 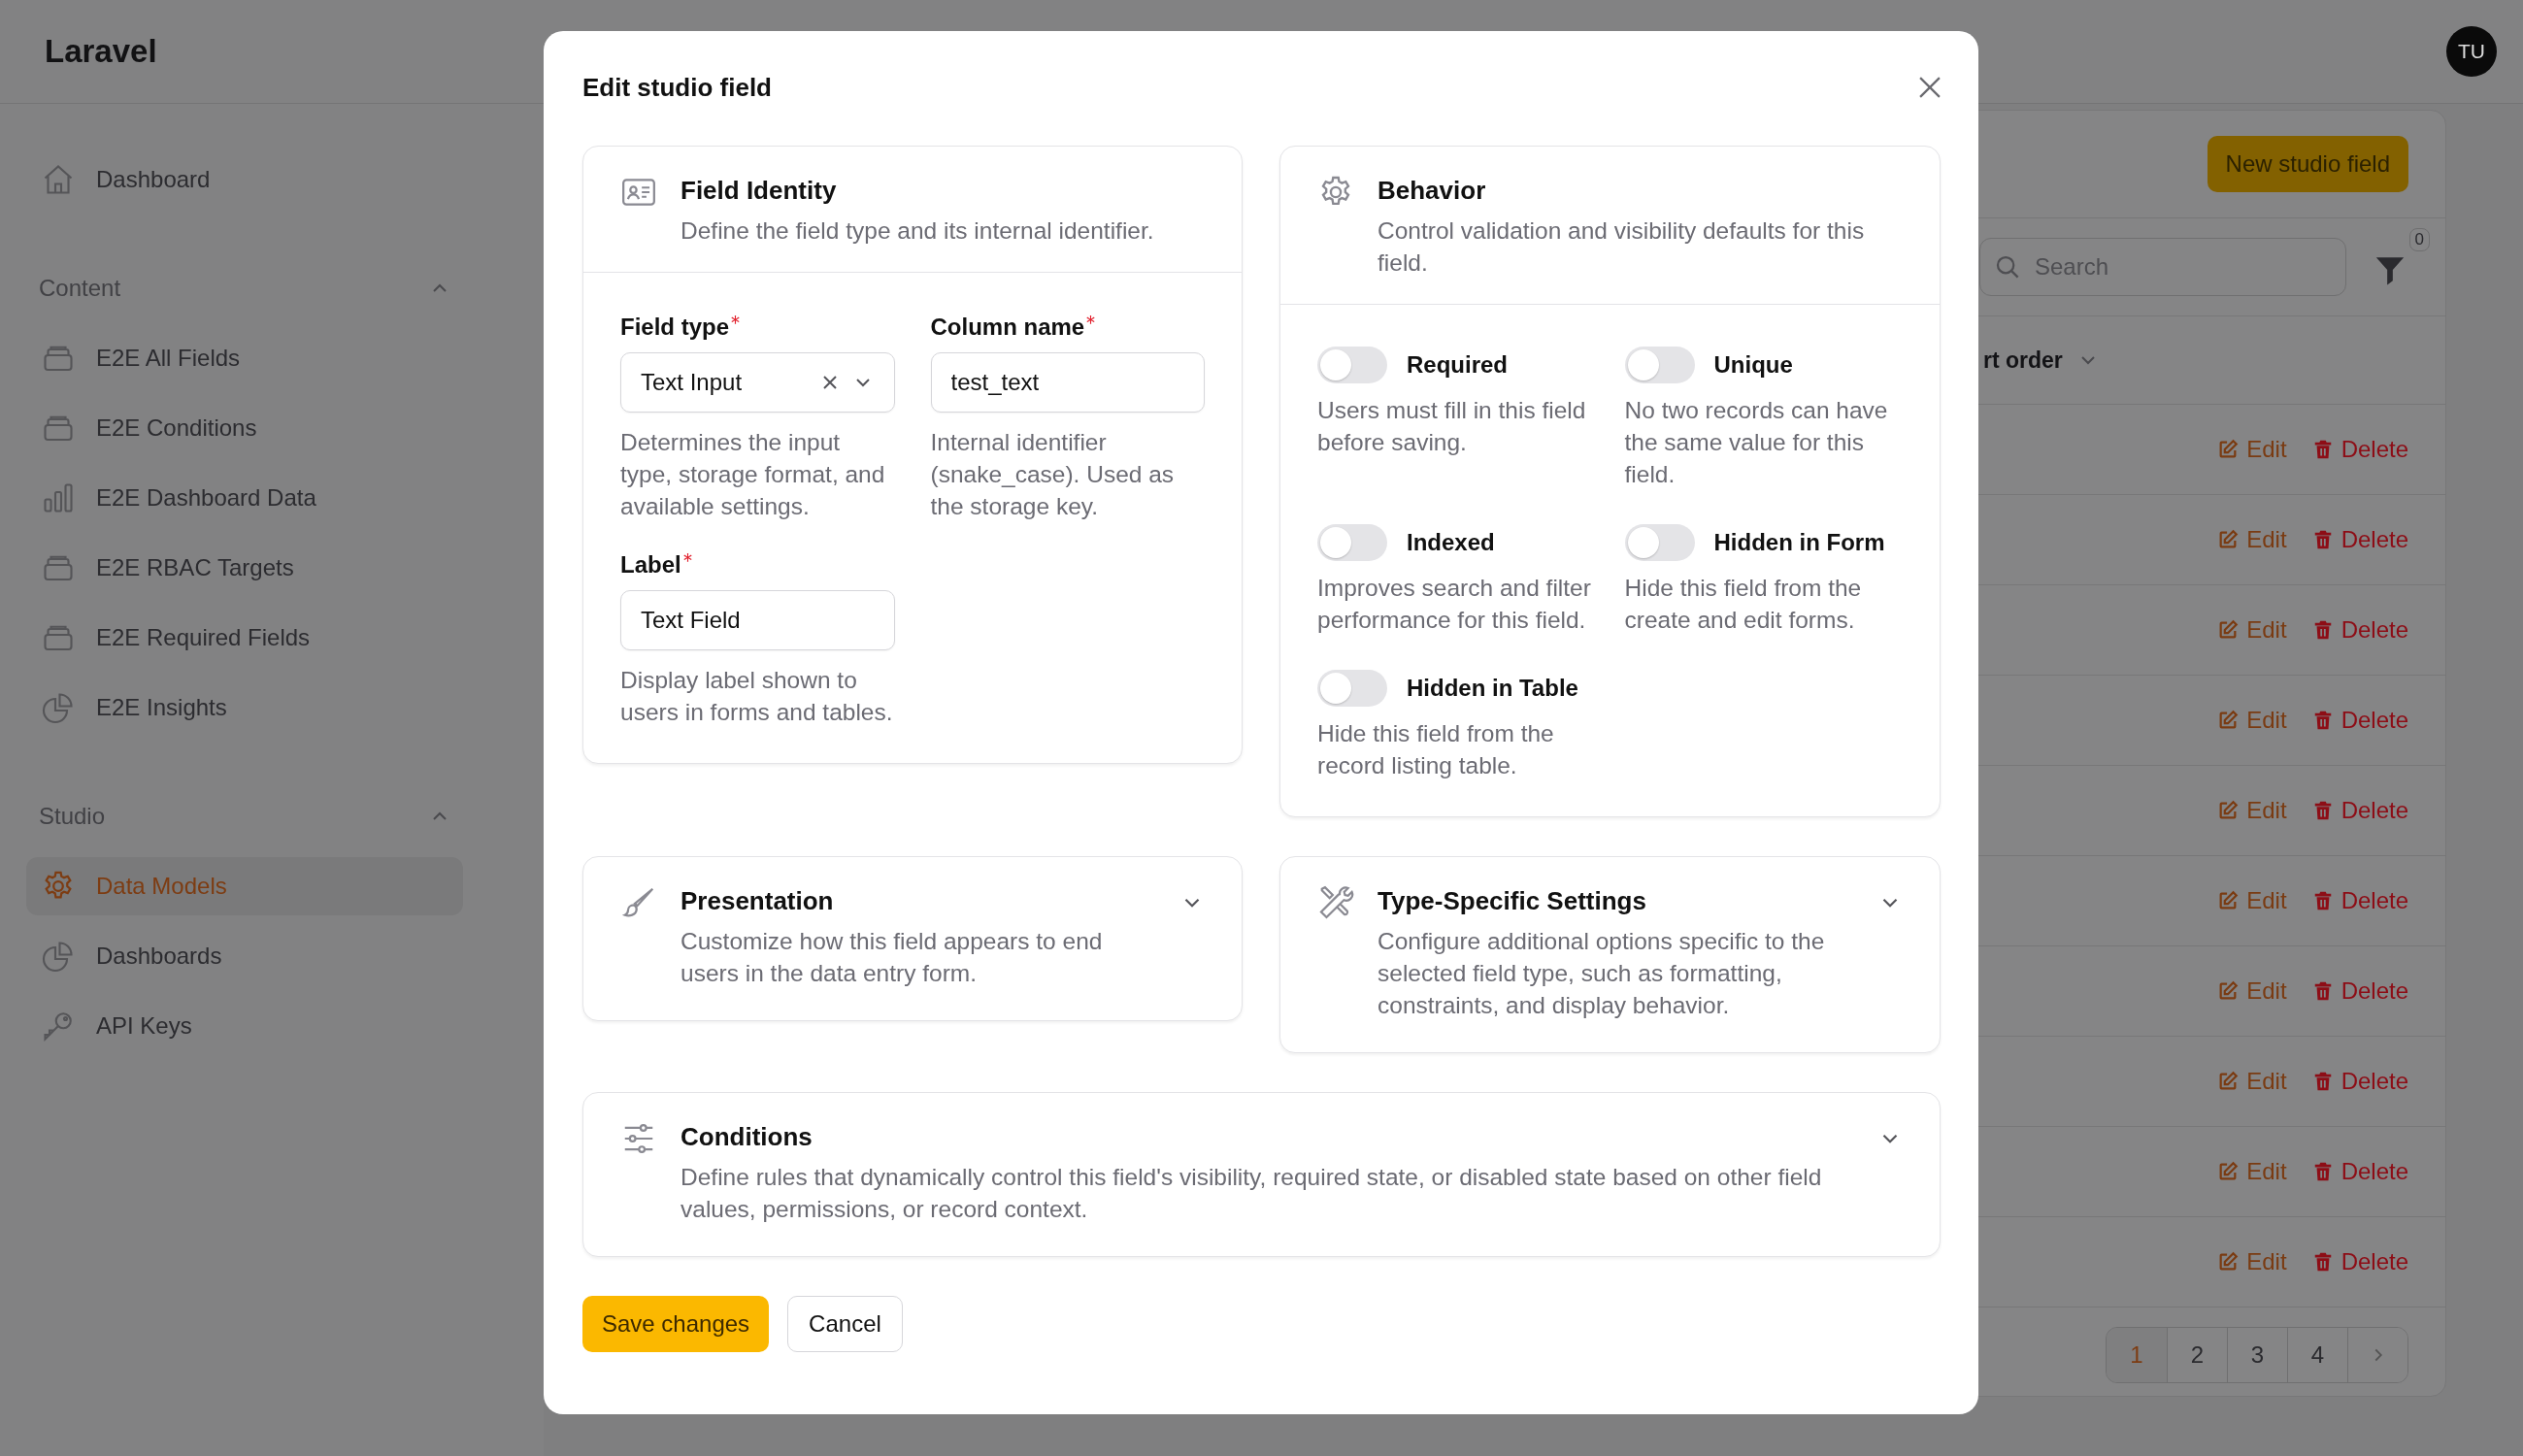 What do you see at coordinates (1756, 442) in the screenshot?
I see `toggle-hint: No two records can have the same value for this field.` at bounding box center [1756, 442].